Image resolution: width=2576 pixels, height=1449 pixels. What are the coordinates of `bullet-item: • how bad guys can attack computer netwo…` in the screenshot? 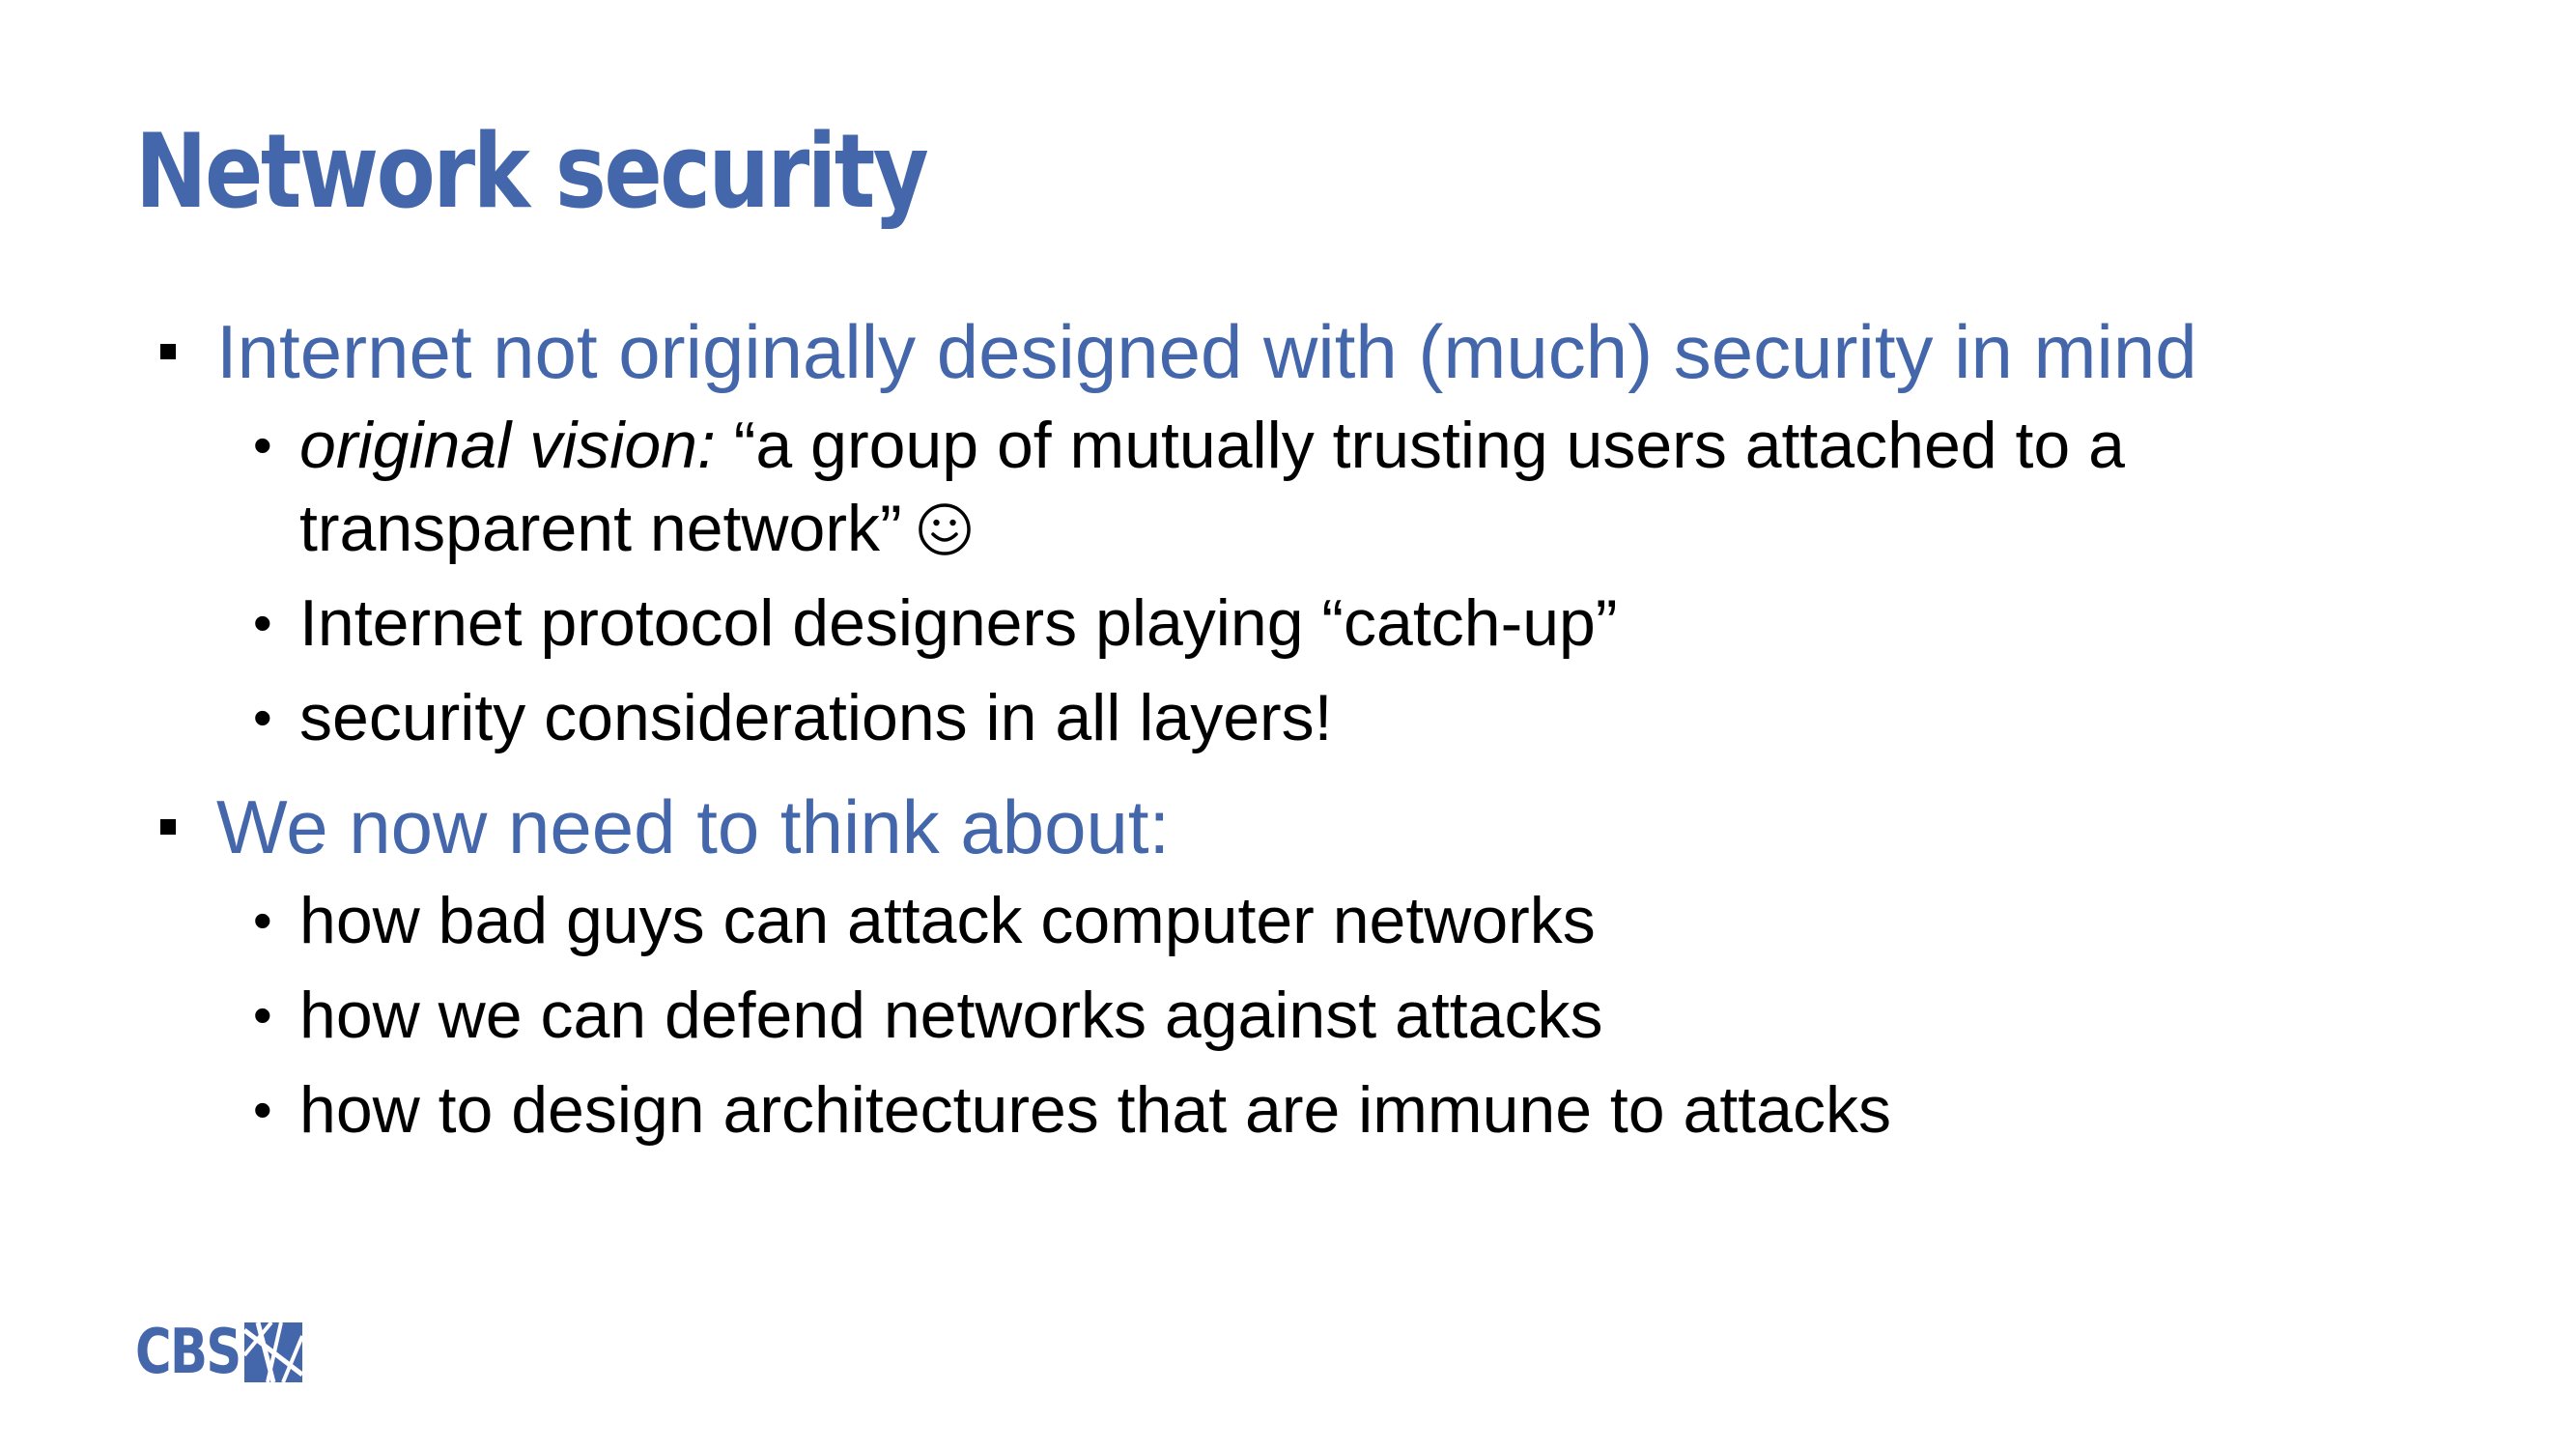 It's located at (1314, 920).